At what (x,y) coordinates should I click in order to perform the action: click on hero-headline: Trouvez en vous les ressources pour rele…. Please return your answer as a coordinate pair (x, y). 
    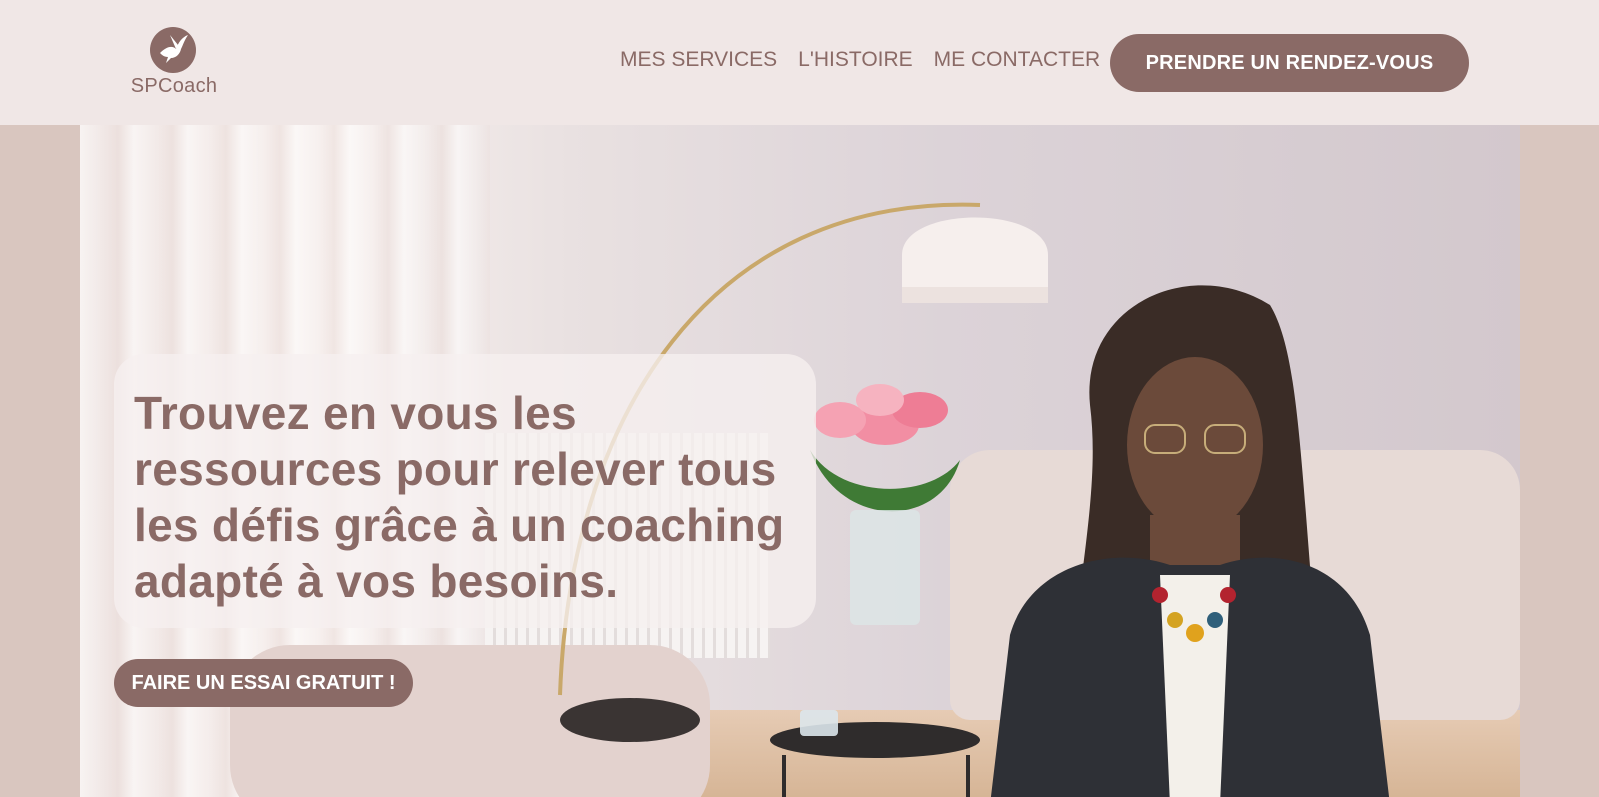
    Looking at the image, I should click on (464, 497).